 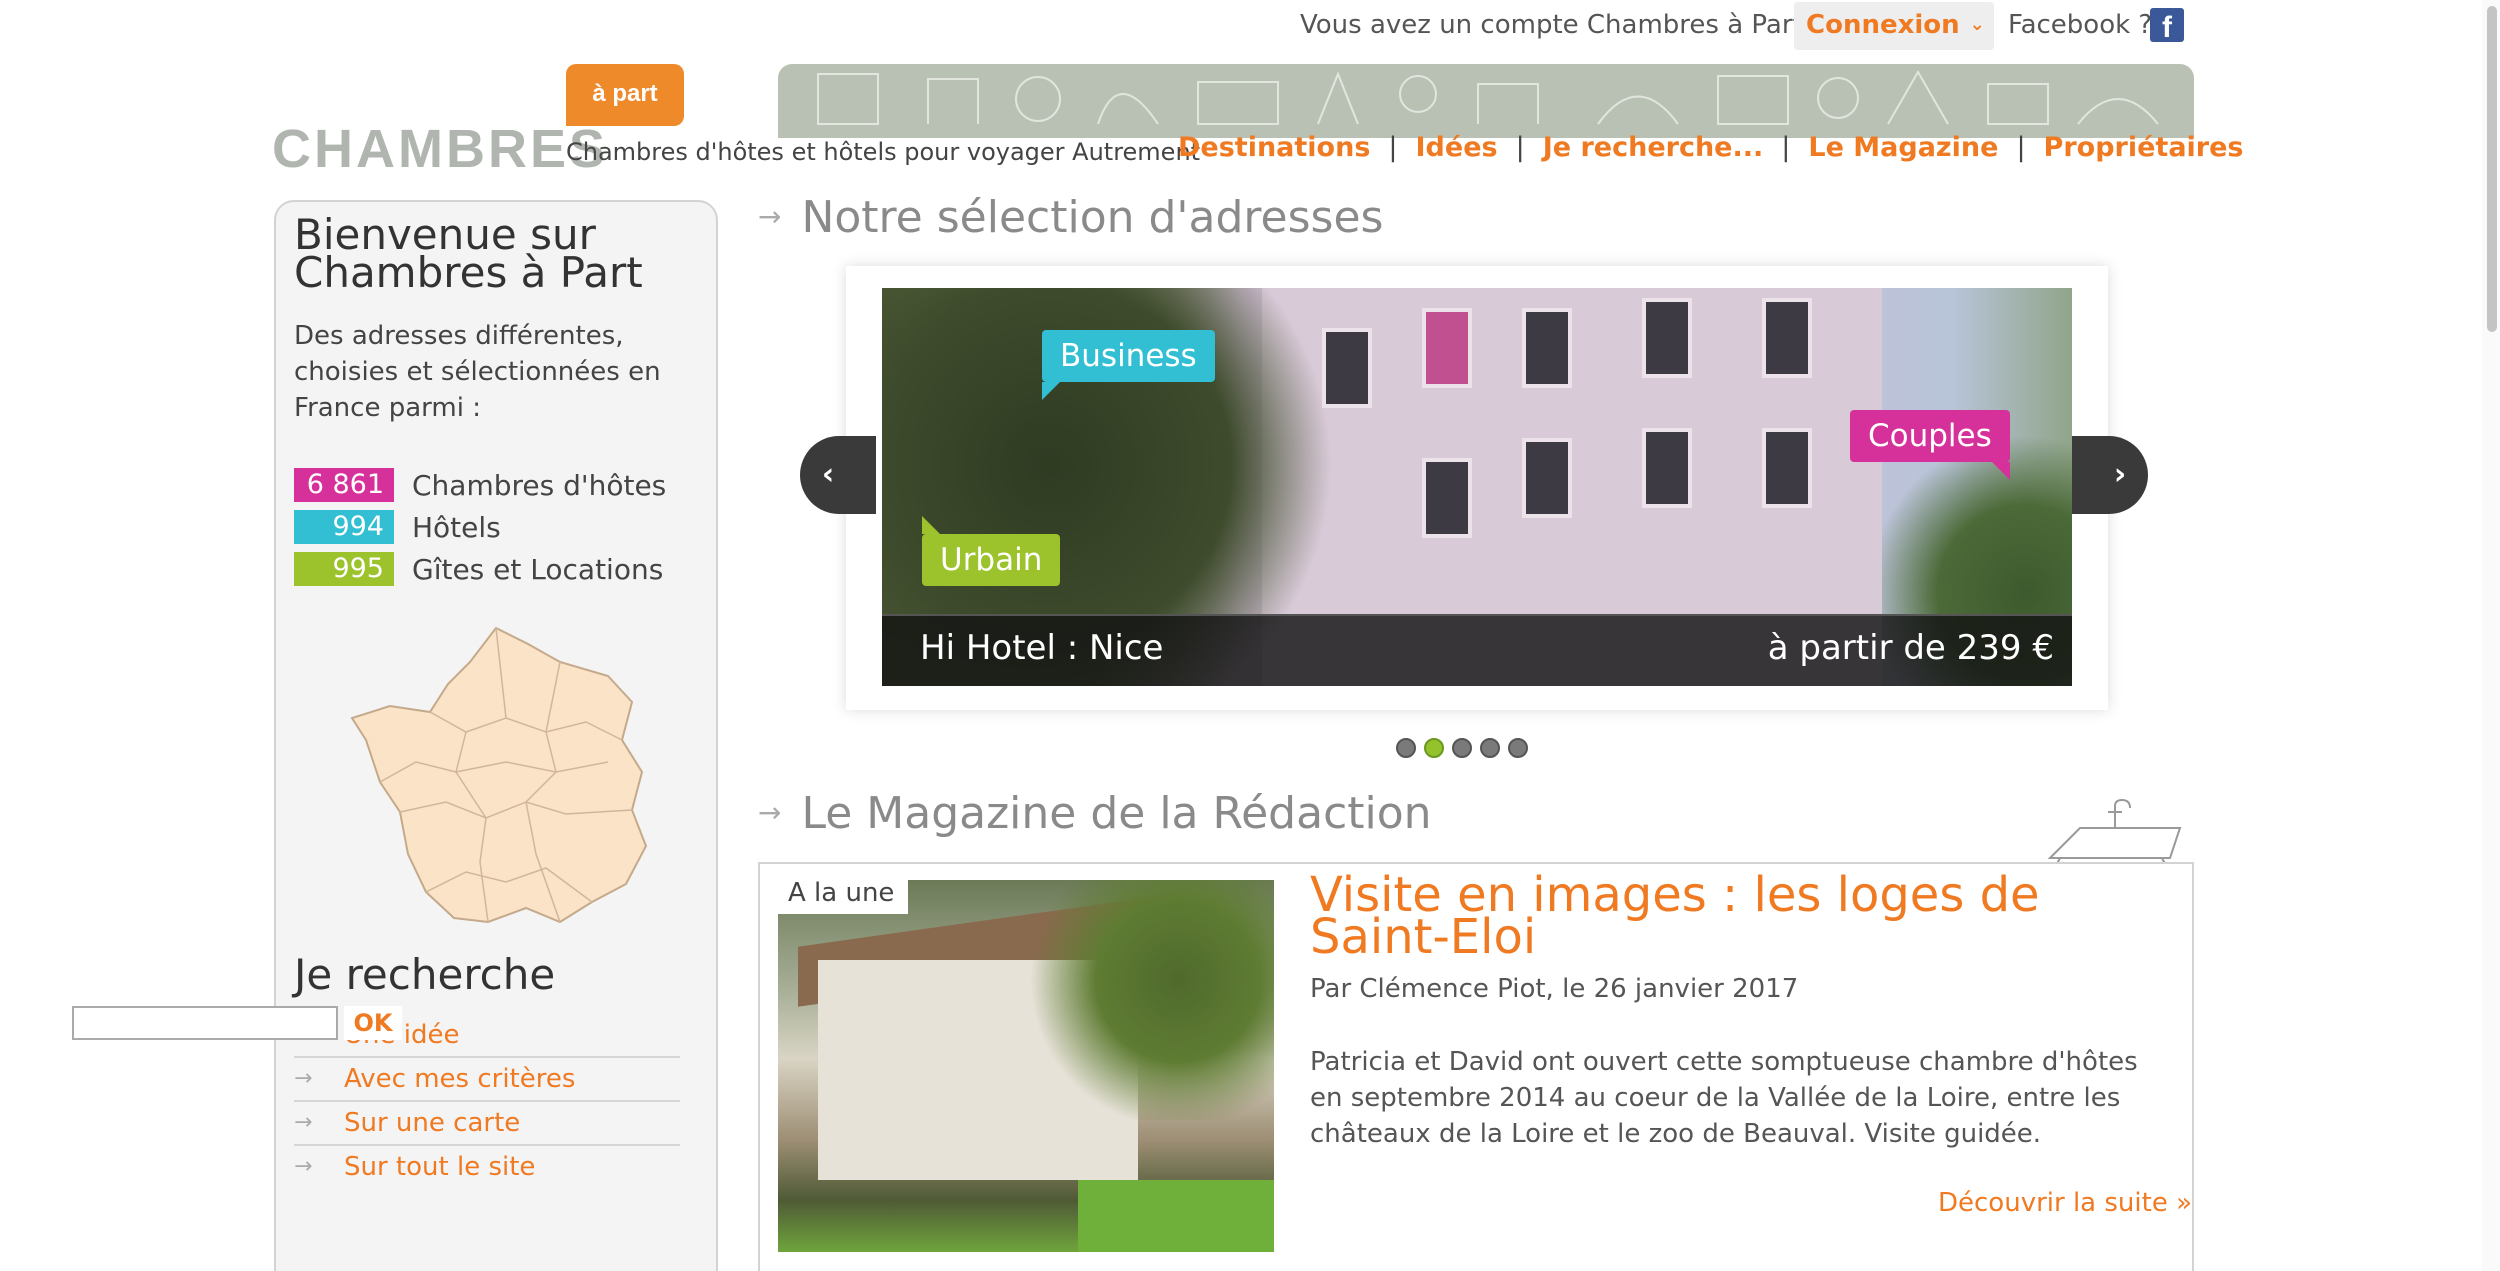 I want to click on page-scrollbar, so click(x=2491, y=635).